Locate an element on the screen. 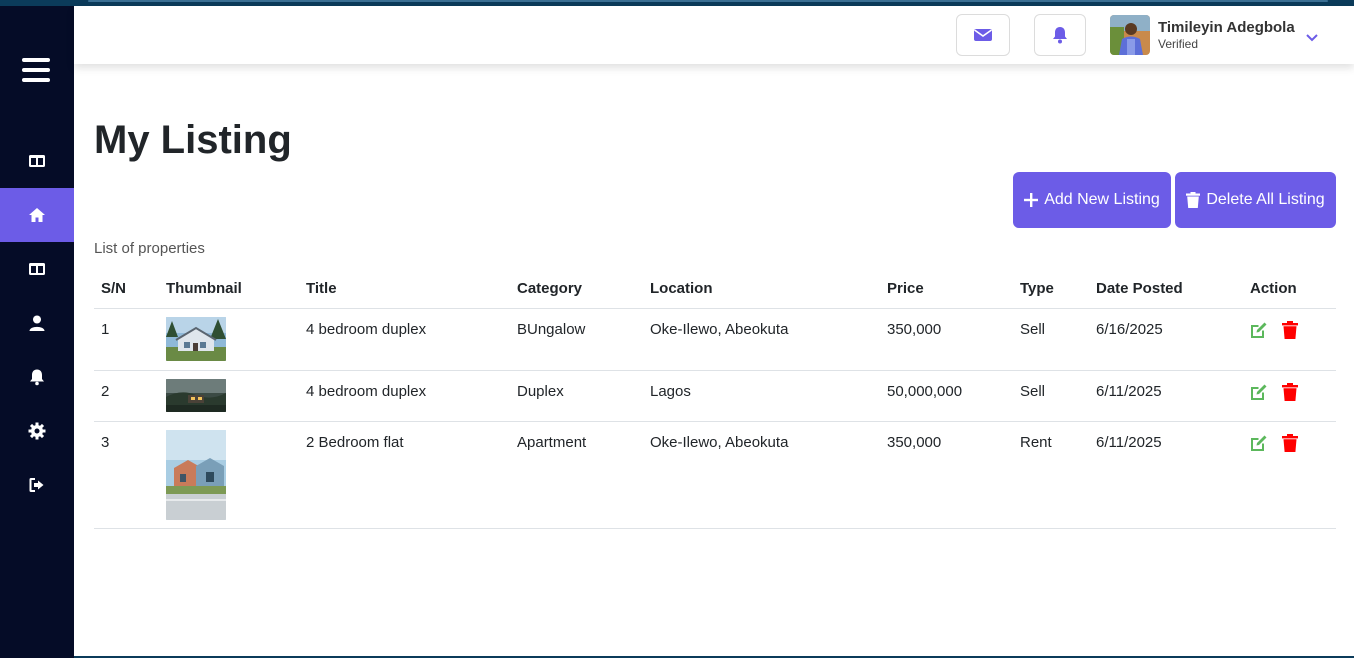 This screenshot has height=658, width=1354. add-listing-button: Add New Listing is located at coordinates (1092, 200).